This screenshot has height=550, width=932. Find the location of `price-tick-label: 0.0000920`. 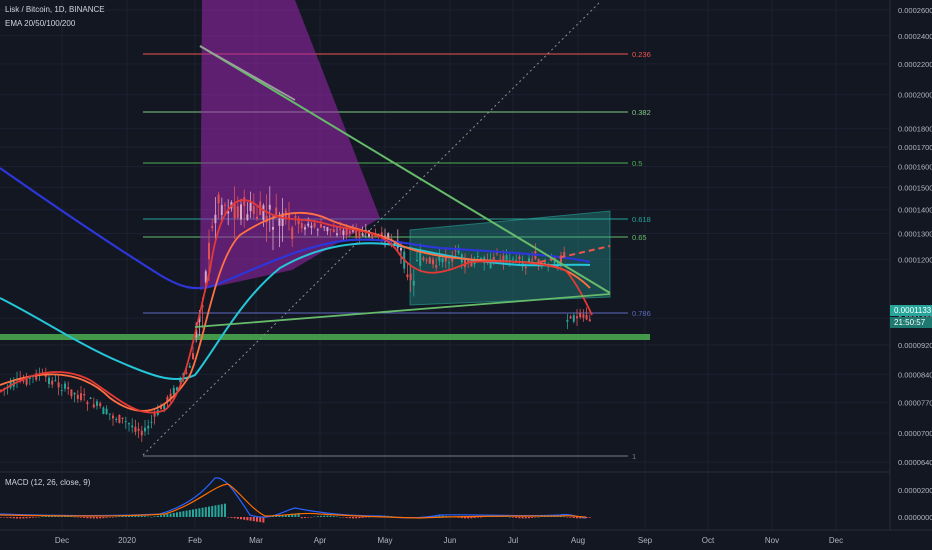

price-tick-label: 0.0000920 is located at coordinates (915, 345).